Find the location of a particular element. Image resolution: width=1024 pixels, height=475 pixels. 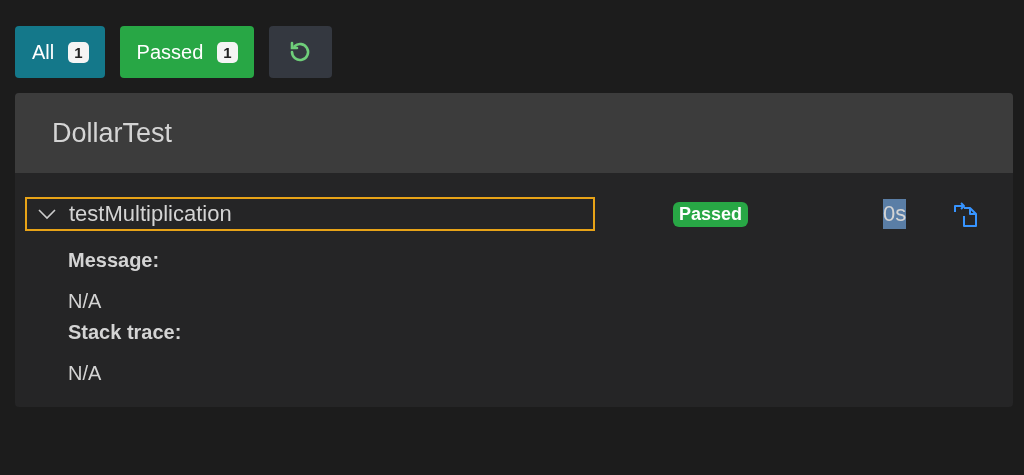

filter-button: Passed 1 is located at coordinates (186, 52).